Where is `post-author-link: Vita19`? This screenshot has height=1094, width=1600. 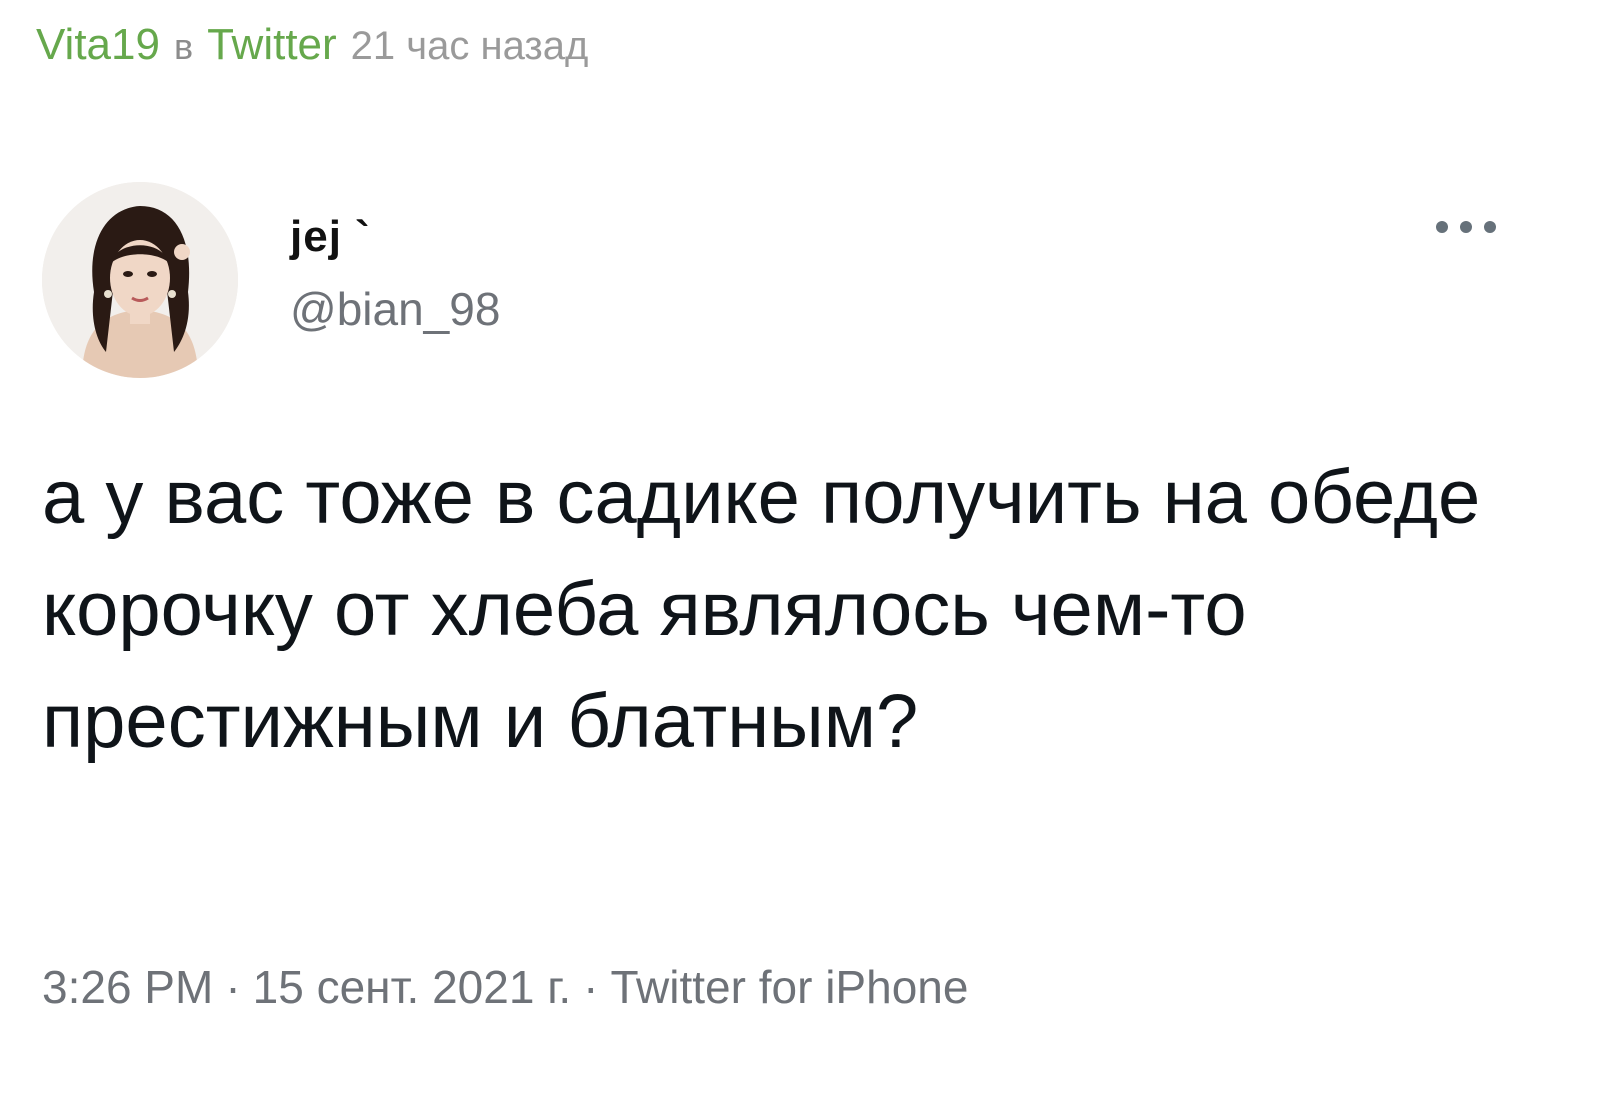
post-author-link: Vita19 is located at coordinates (98, 45).